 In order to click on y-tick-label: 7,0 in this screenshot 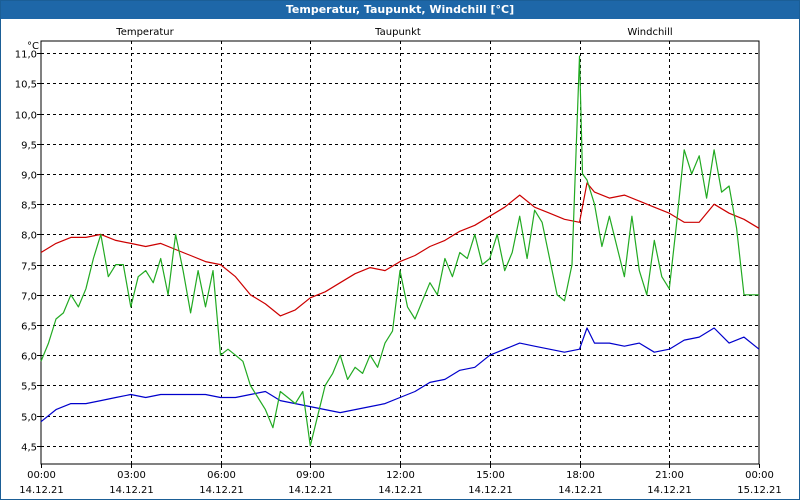, I will do `click(29, 297)`.